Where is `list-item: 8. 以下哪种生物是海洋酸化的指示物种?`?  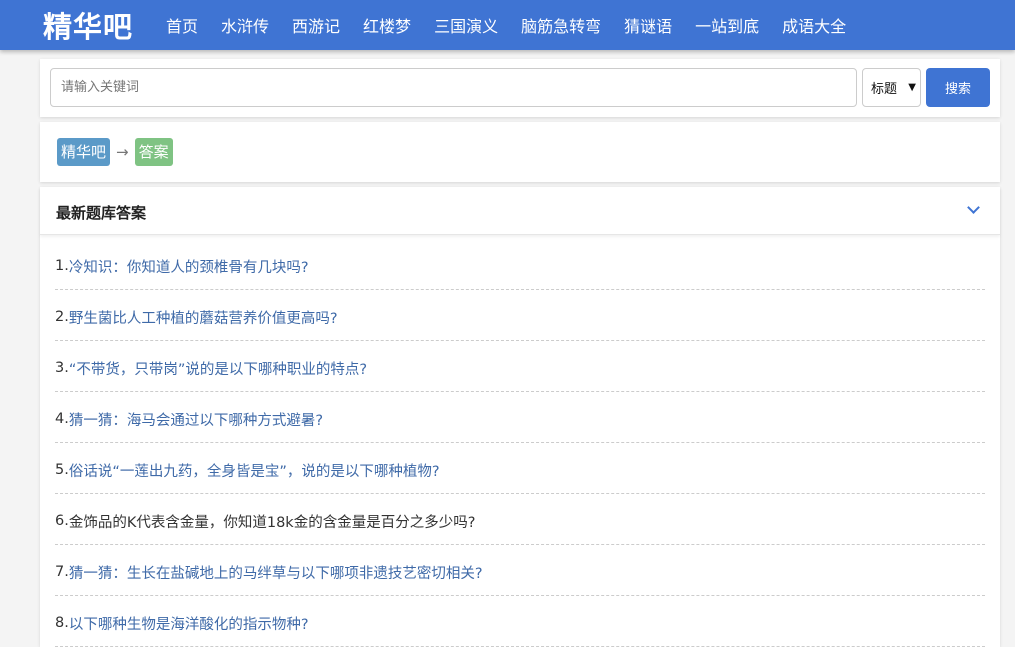 list-item: 8. 以下哪种生物是海洋酸化的指示物种? is located at coordinates (520, 621).